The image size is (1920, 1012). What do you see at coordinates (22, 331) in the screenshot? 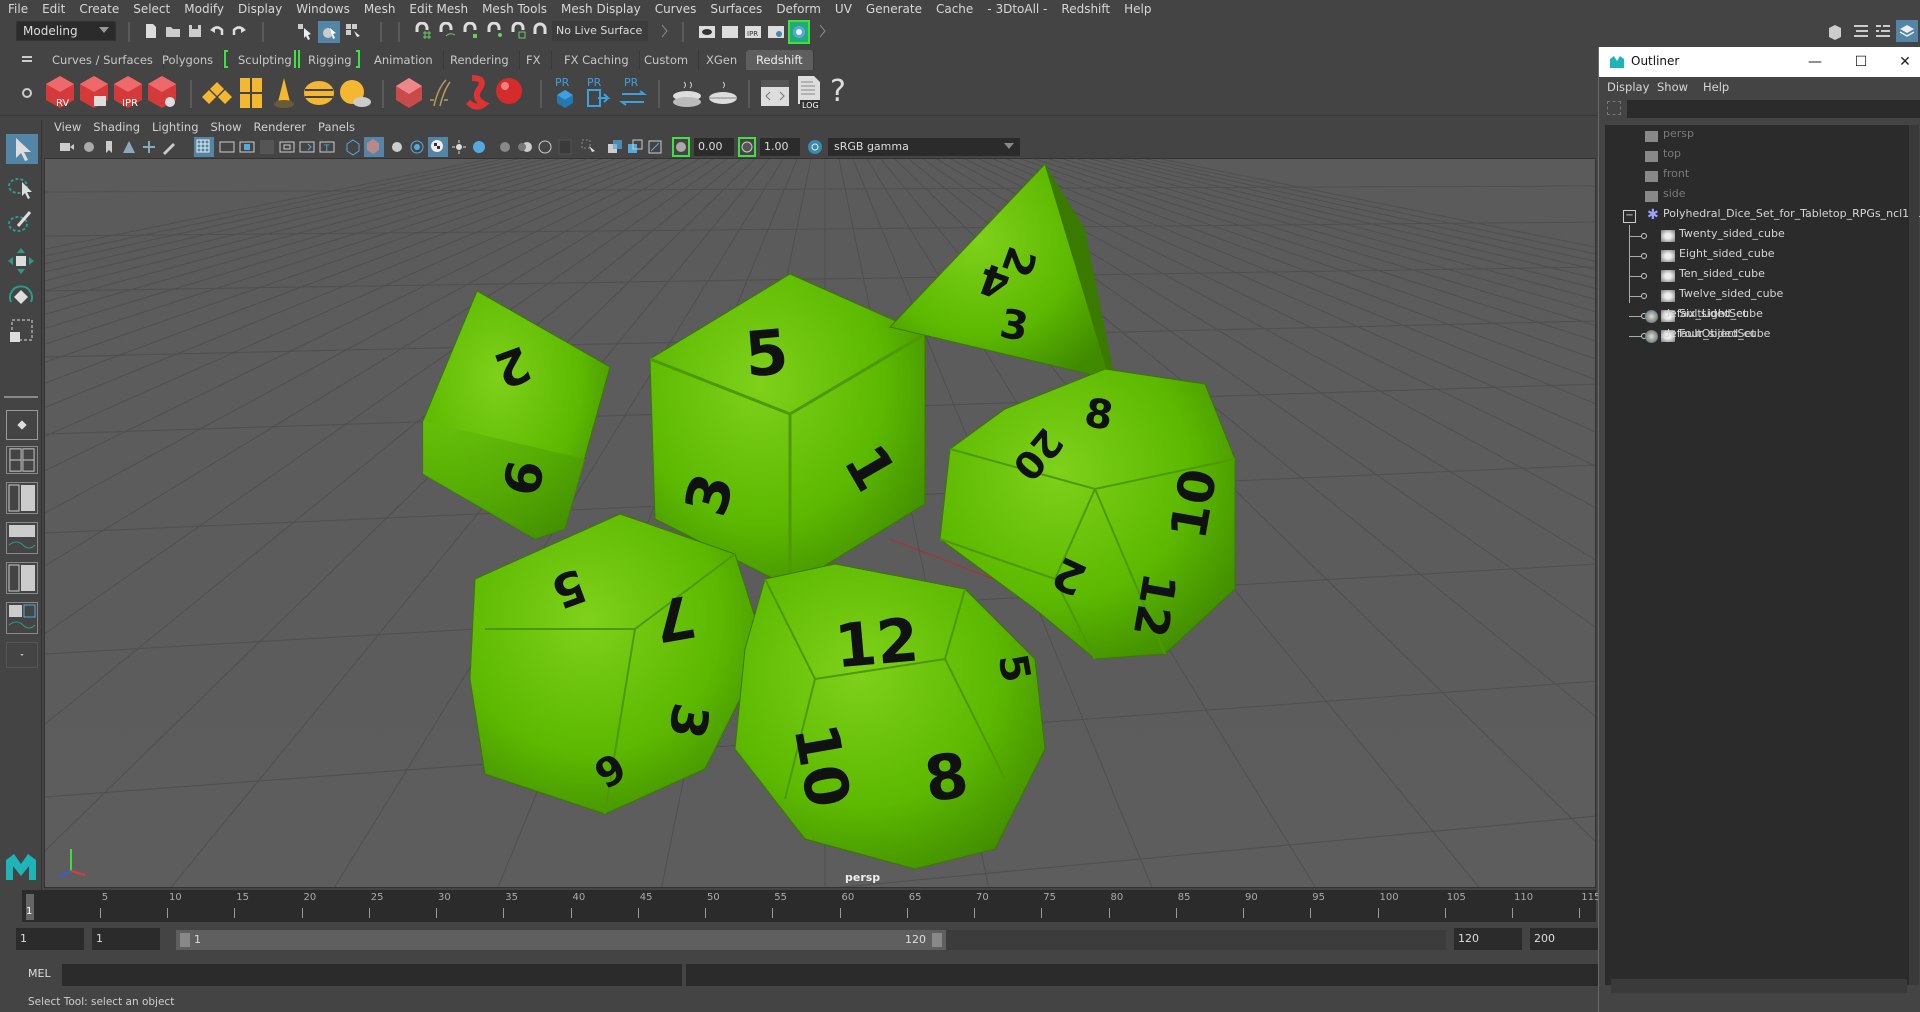
I see `scale-tool-button` at bounding box center [22, 331].